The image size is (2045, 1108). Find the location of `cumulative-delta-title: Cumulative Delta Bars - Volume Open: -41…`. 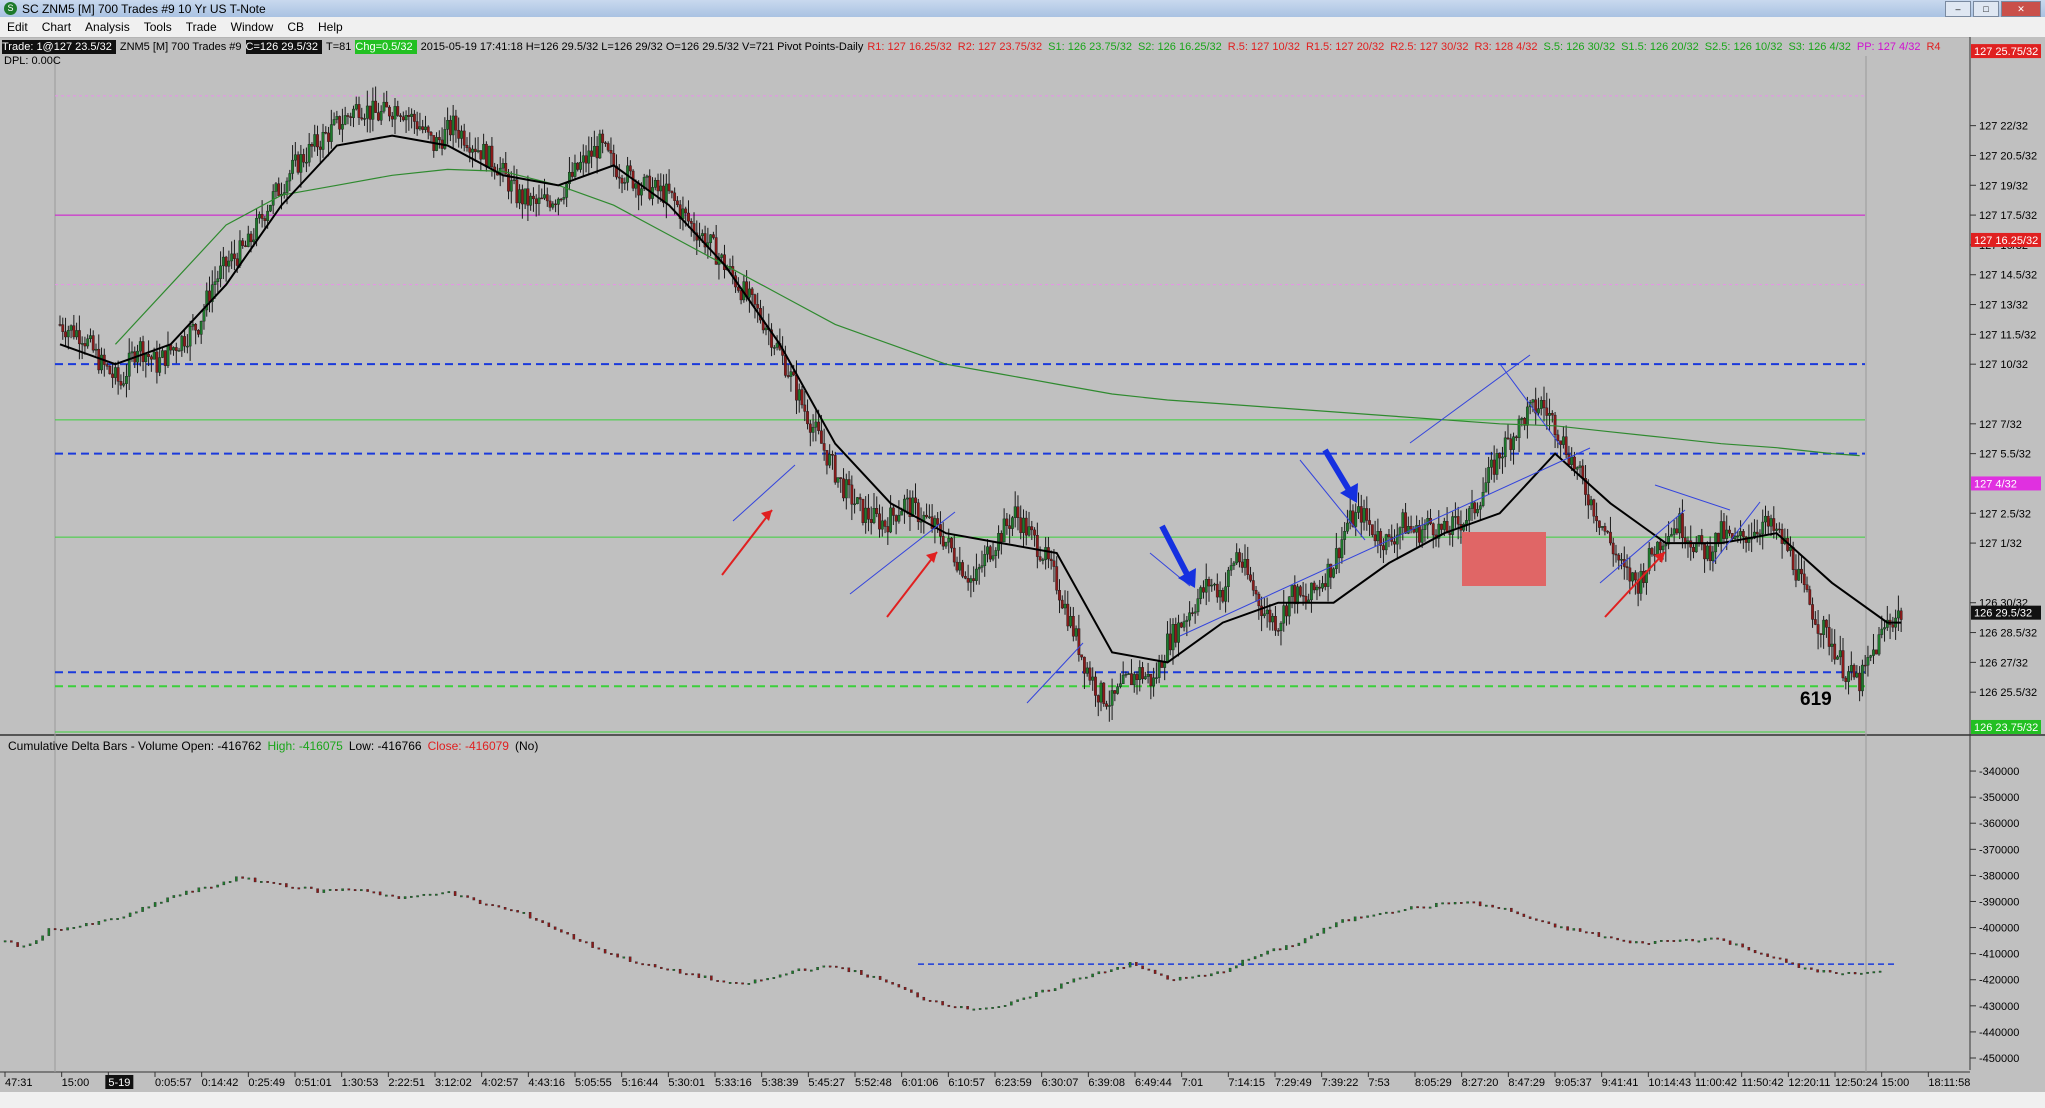

cumulative-delta-title: Cumulative Delta Bars - Volume Open: -41… is located at coordinates (276, 746).